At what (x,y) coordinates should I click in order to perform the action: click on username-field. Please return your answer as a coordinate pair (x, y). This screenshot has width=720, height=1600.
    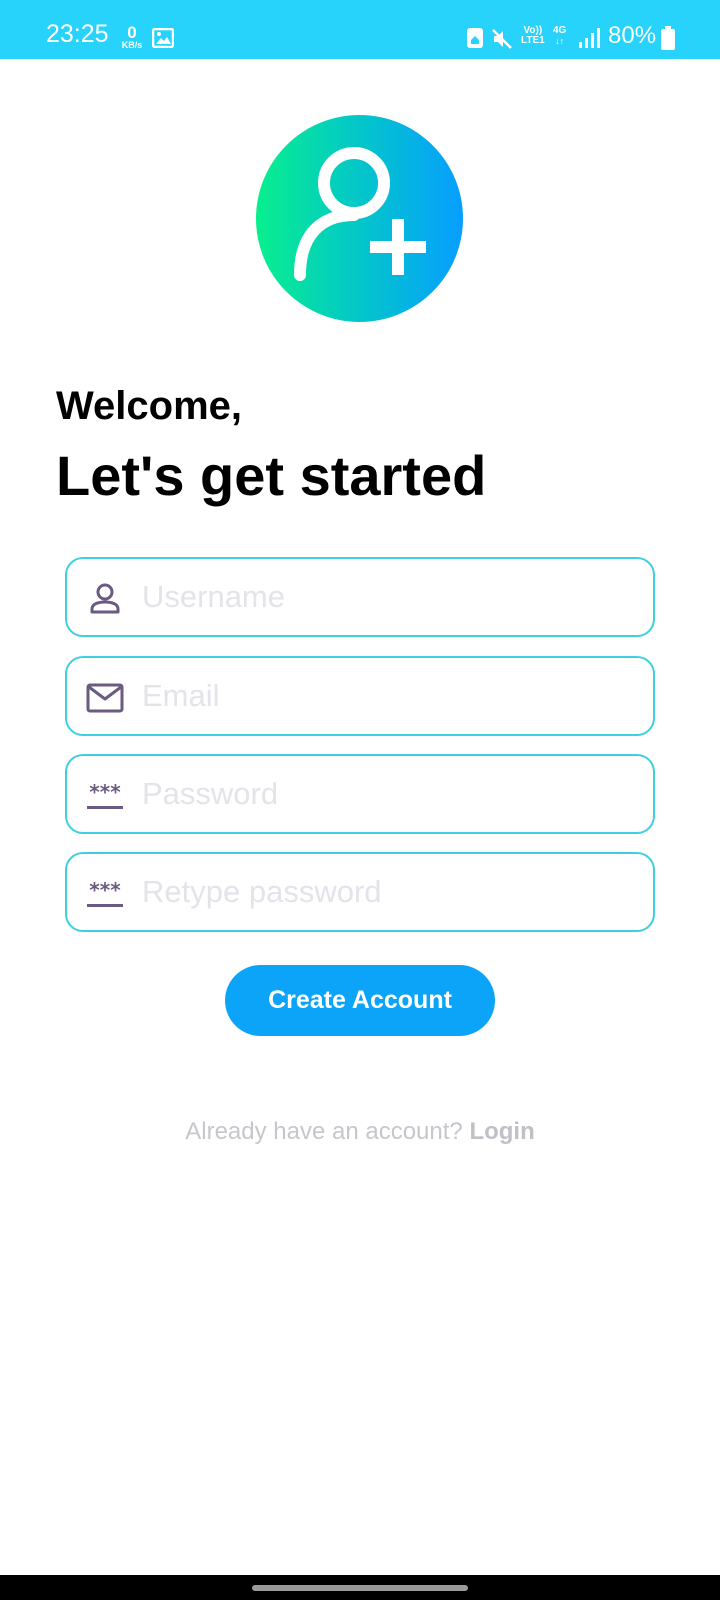
    Looking at the image, I should click on (360, 597).